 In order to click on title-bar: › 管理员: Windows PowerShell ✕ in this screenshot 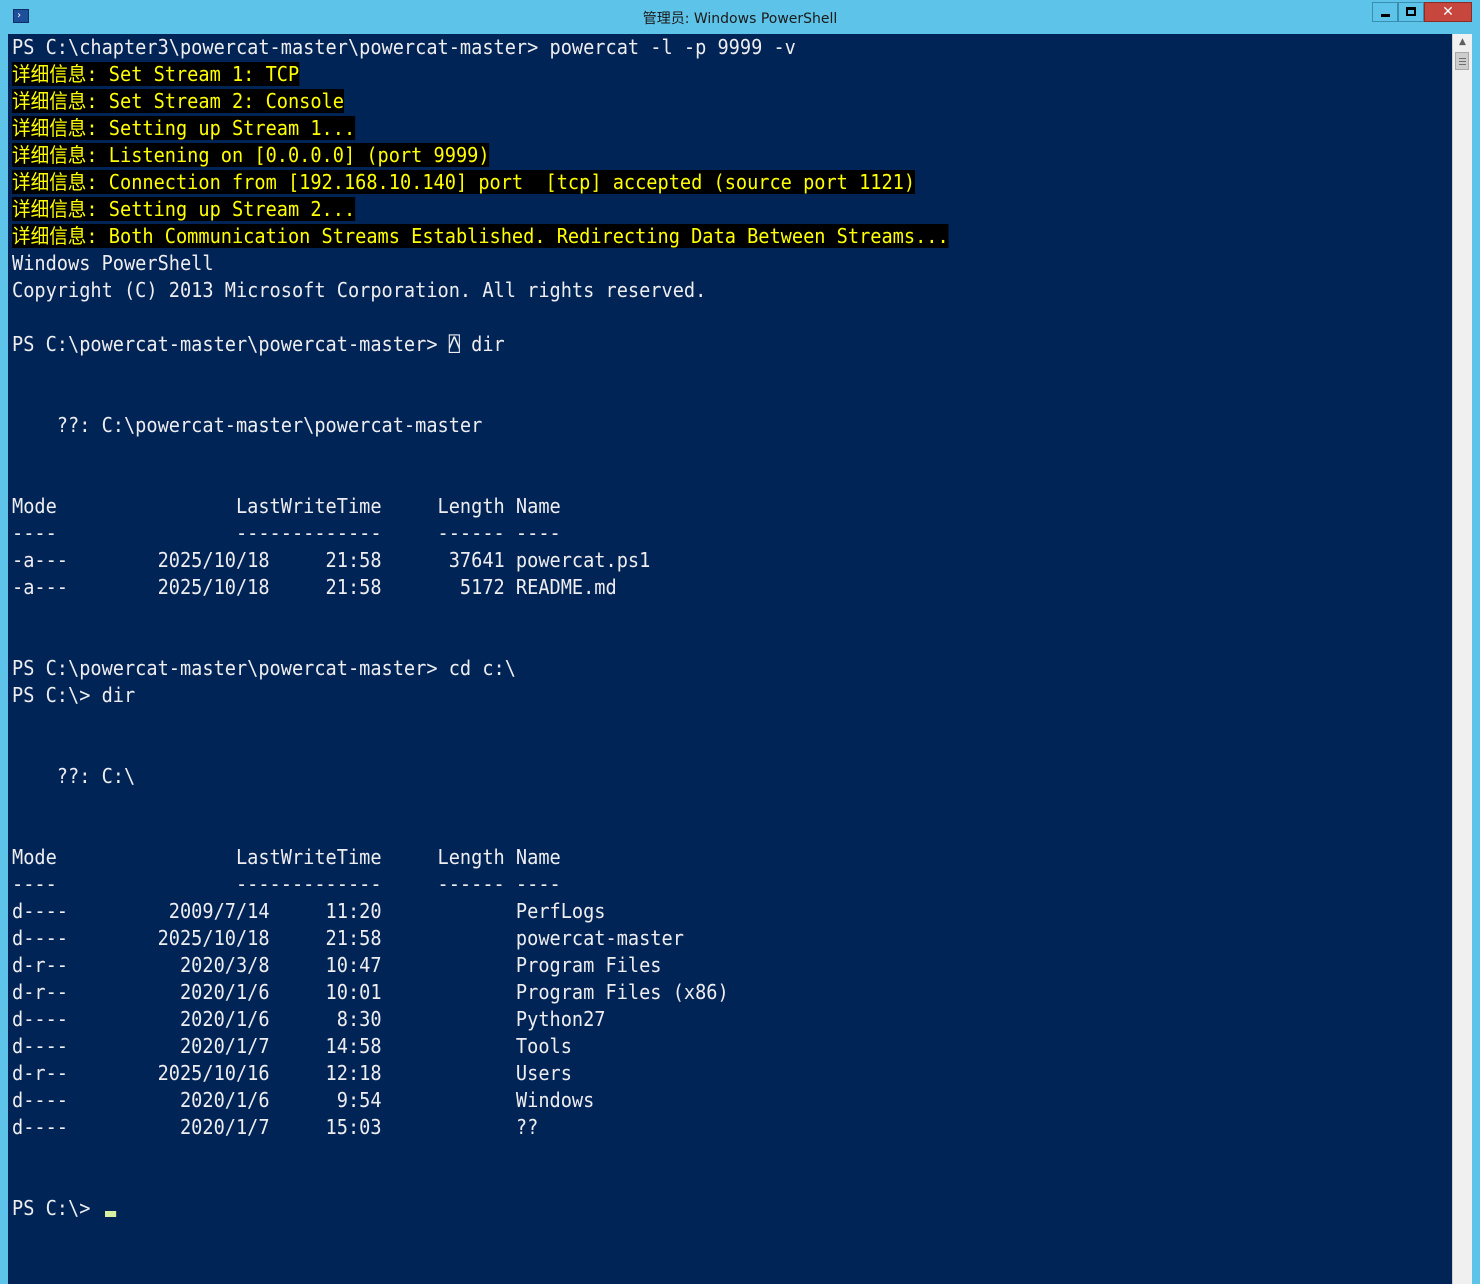, I will do `click(740, 17)`.